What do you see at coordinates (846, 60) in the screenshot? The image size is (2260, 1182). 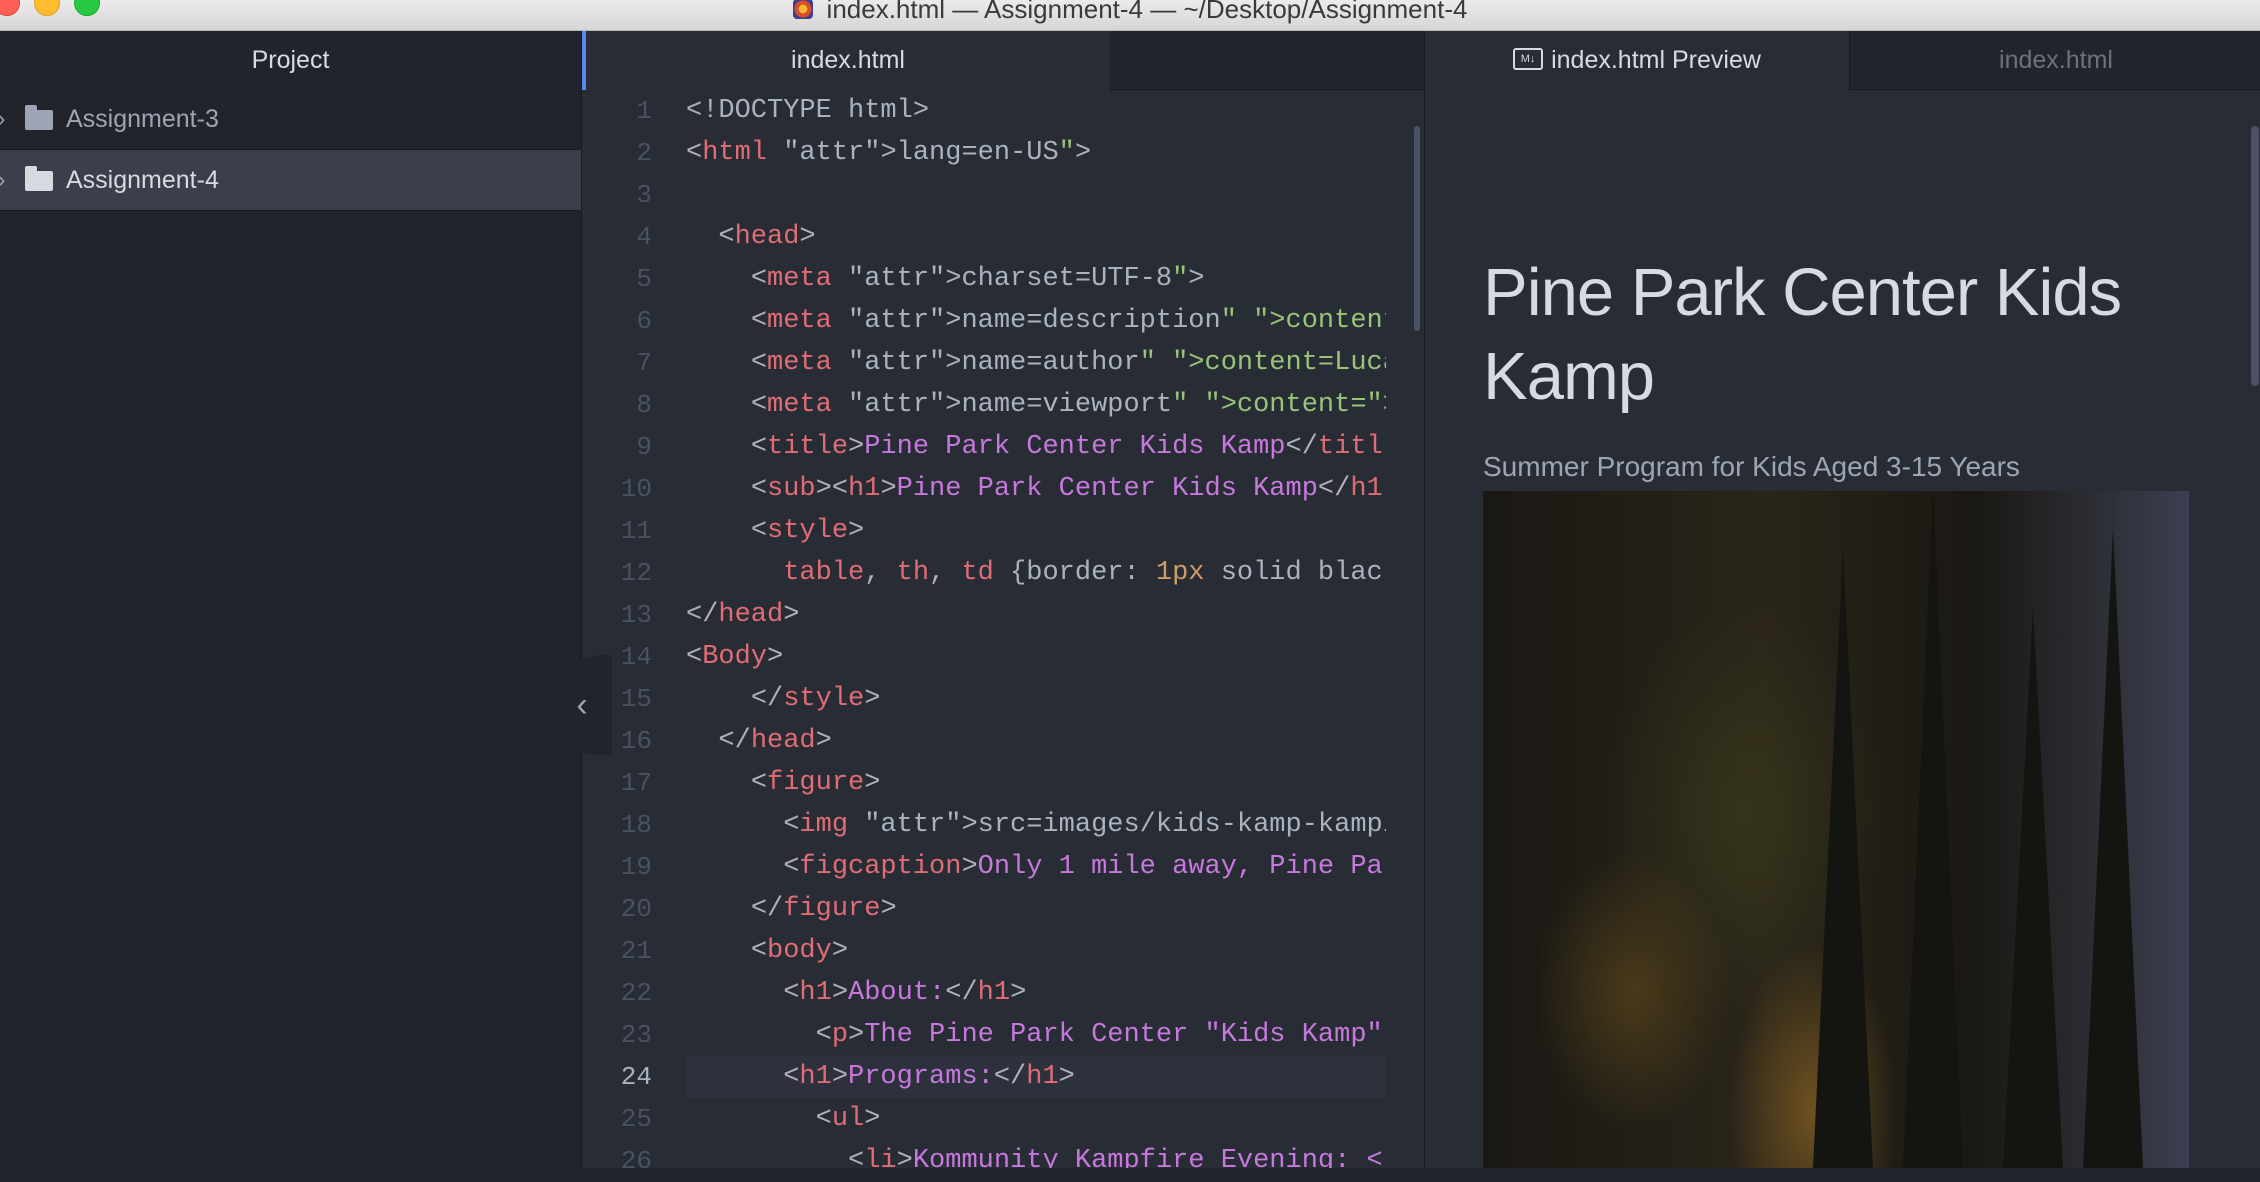 I see `tab-index-html: index.html` at bounding box center [846, 60].